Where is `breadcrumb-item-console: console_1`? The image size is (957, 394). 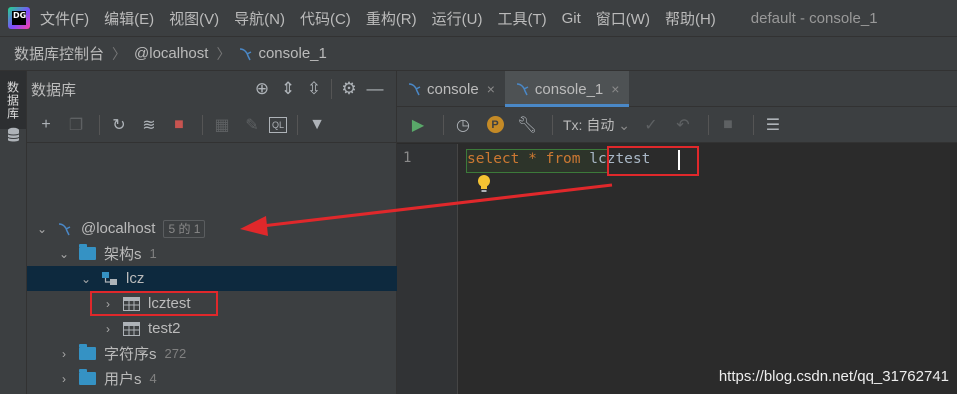
breadcrumb-item-console: console_1 is located at coordinates (282, 53).